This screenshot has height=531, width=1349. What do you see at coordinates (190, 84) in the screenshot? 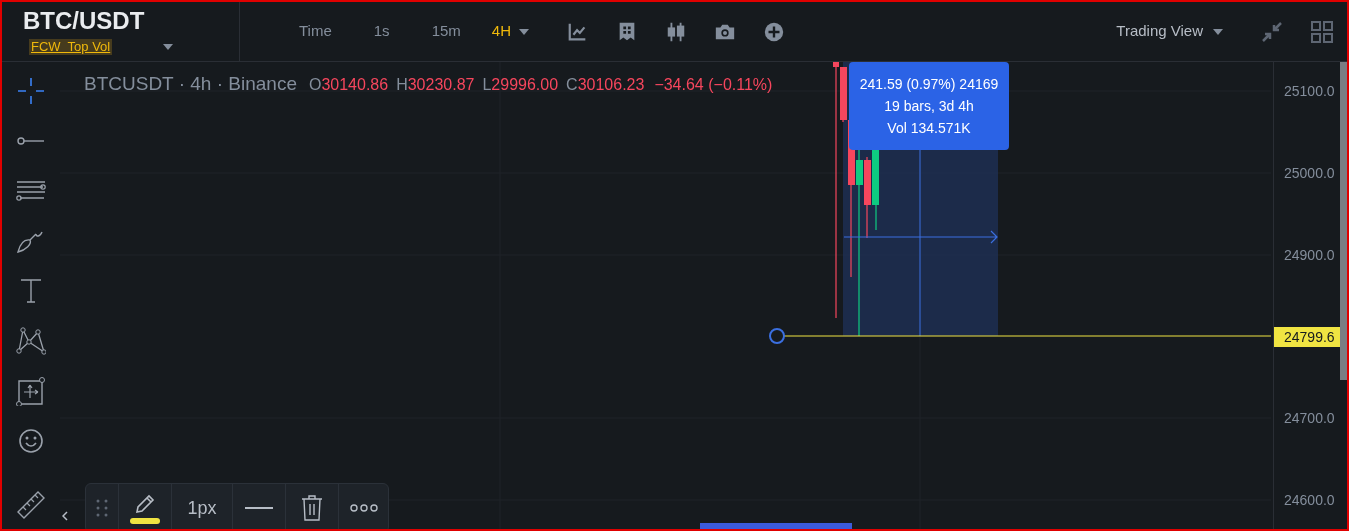
I see `legend-title: BTCUSDT · 4h · Binance` at bounding box center [190, 84].